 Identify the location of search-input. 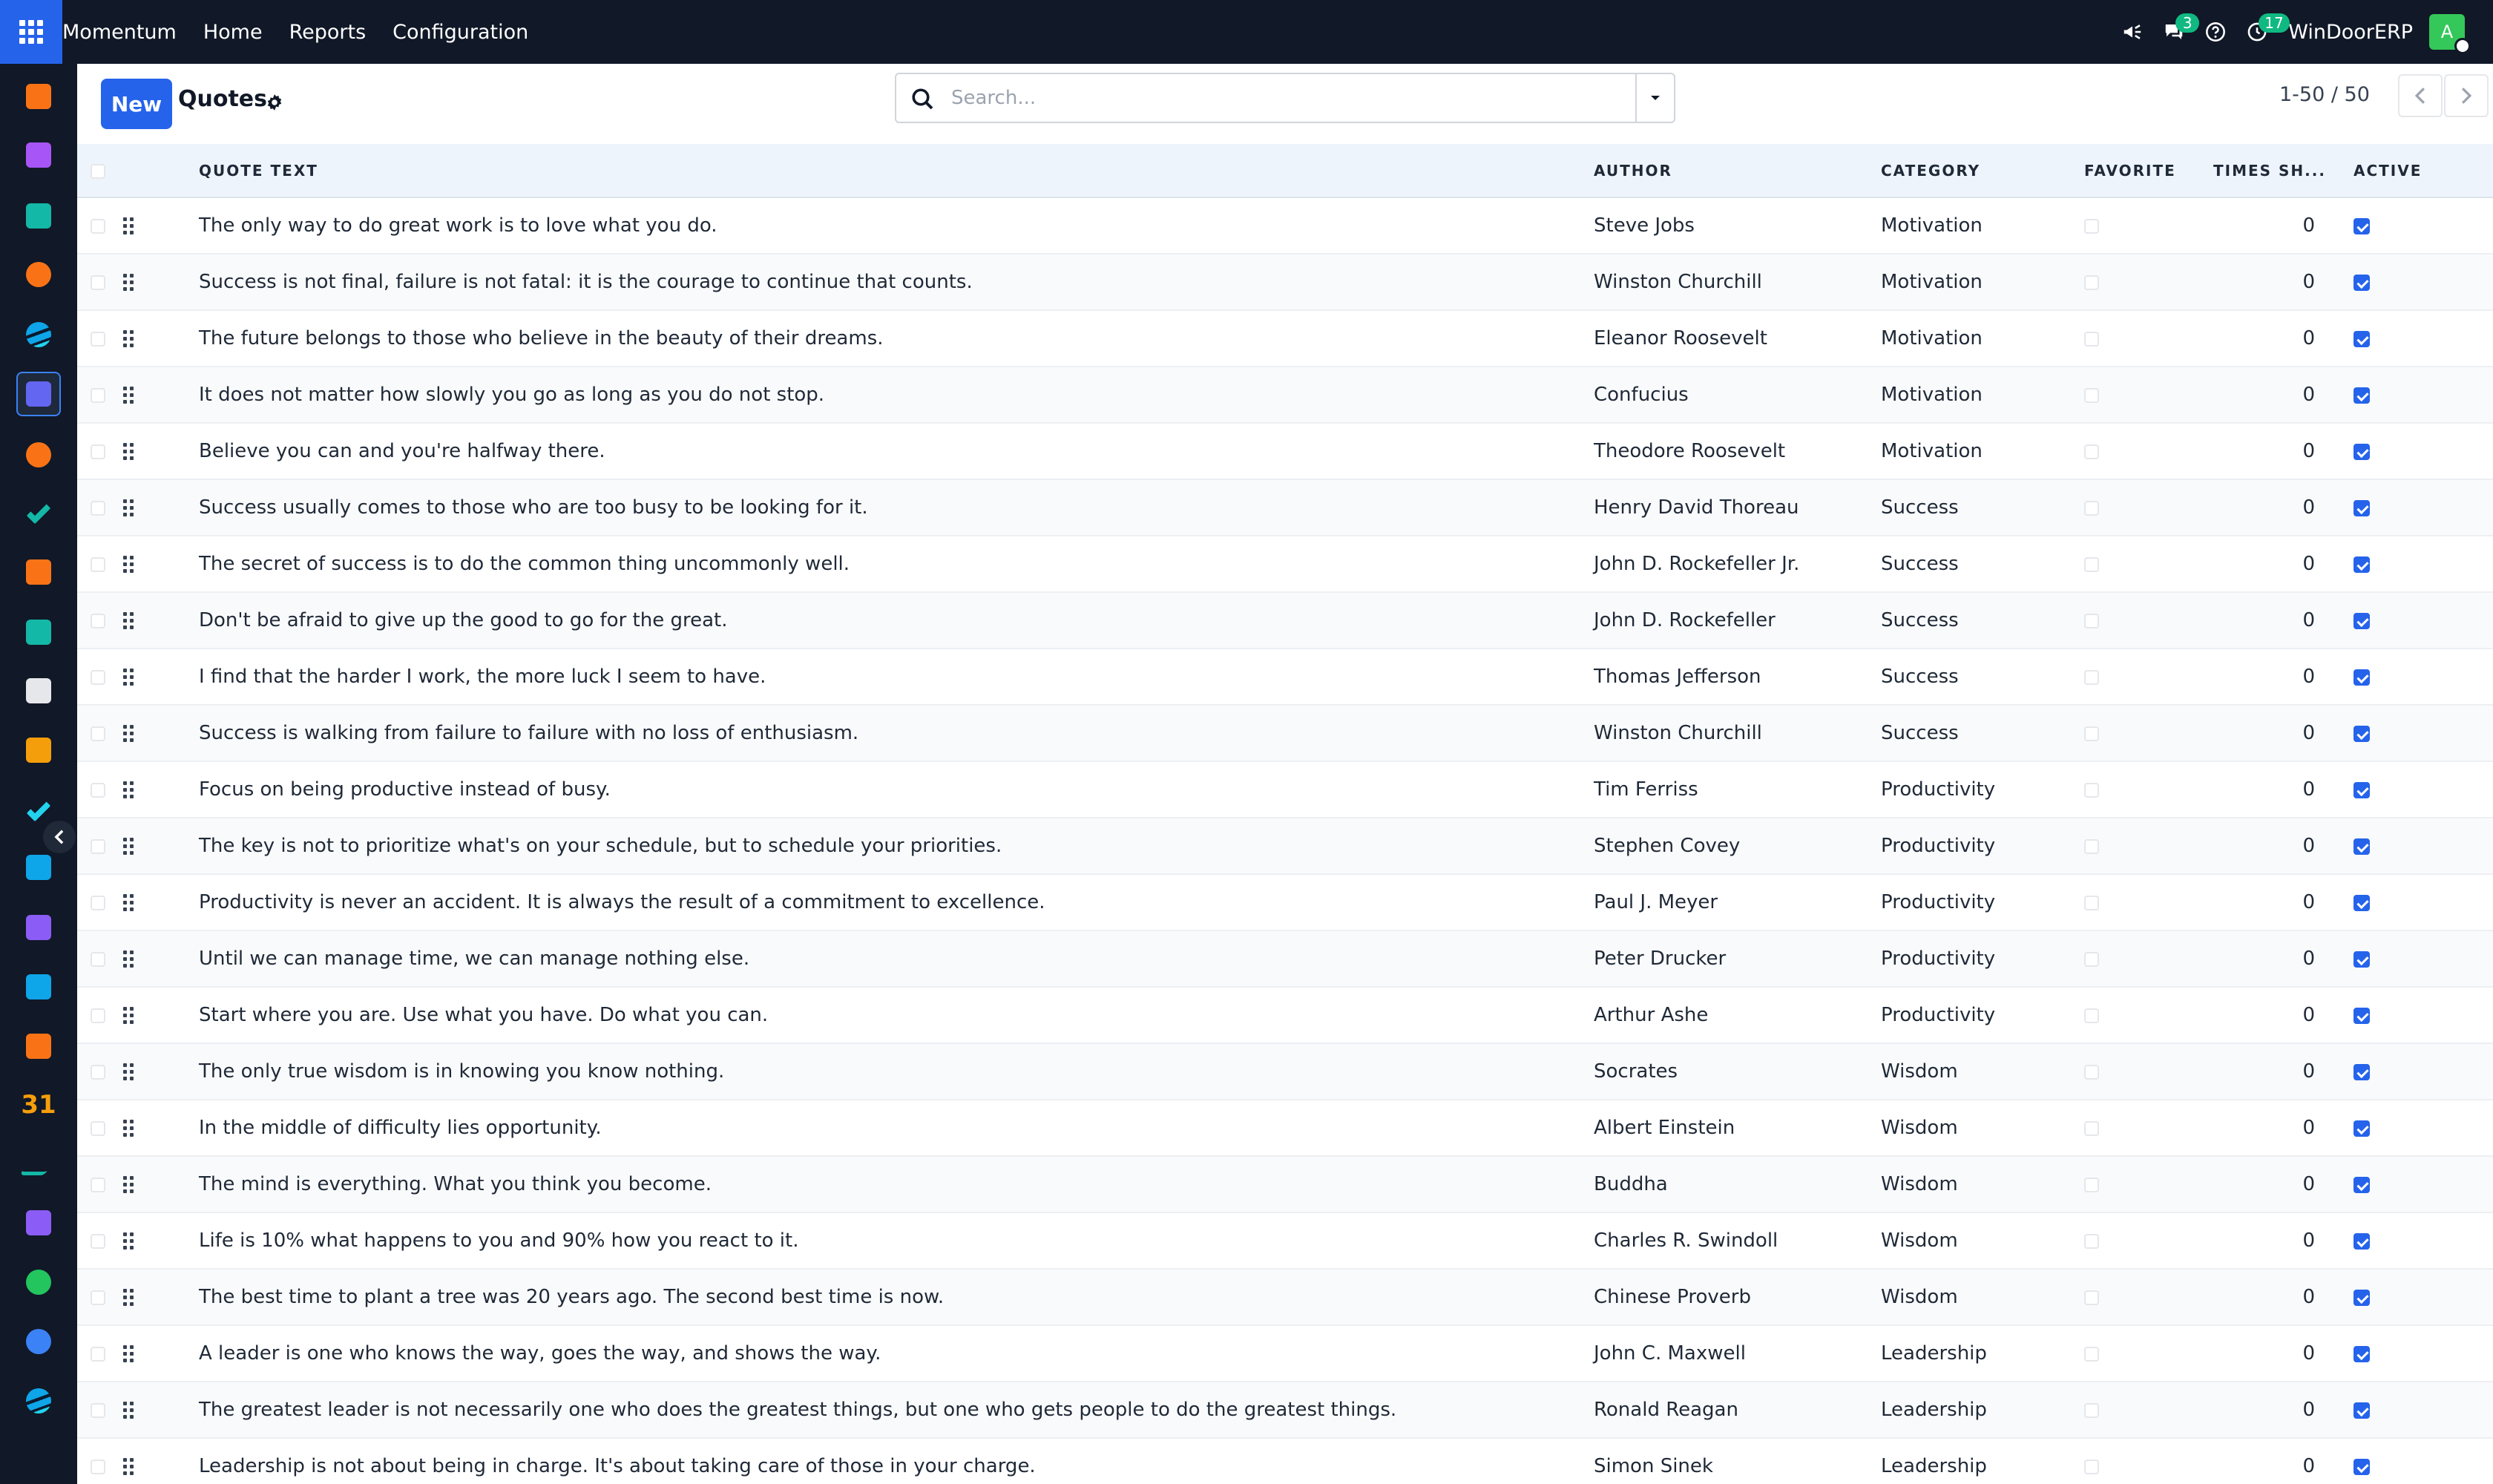
(1277, 98).